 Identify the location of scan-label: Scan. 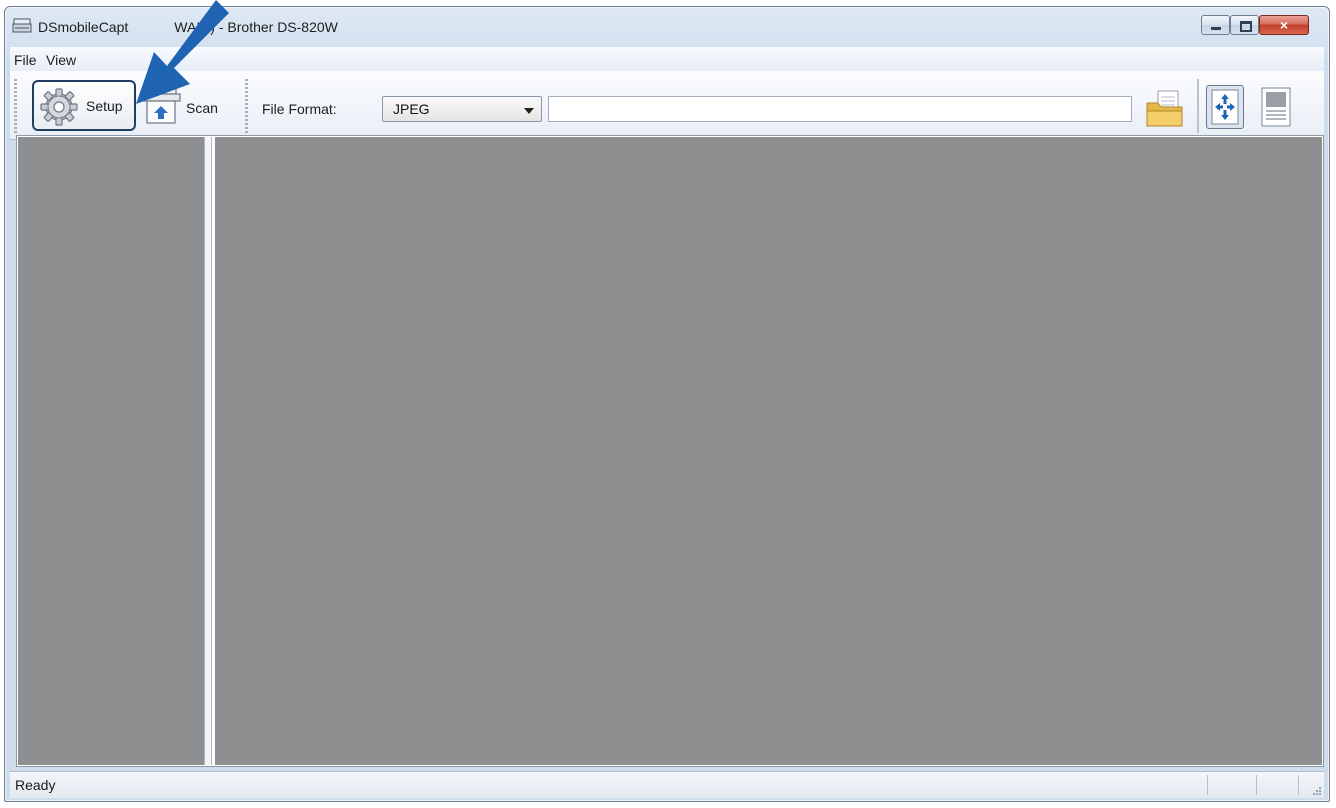
(202, 108).